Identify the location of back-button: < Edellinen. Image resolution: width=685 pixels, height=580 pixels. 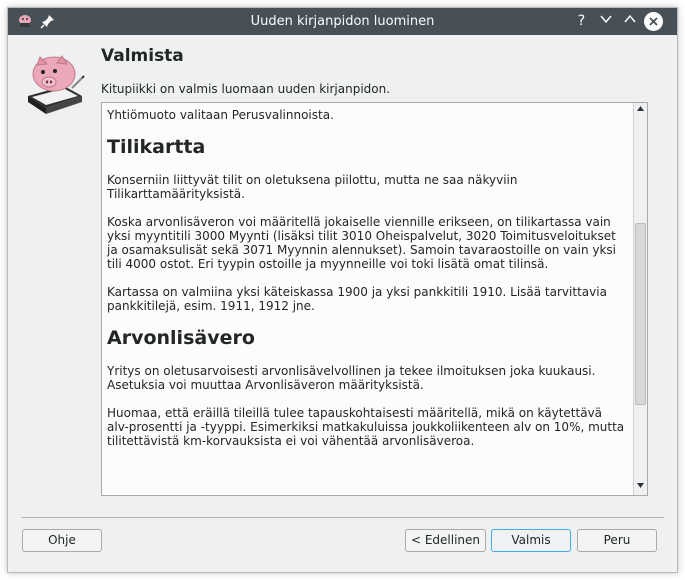
(445, 540).